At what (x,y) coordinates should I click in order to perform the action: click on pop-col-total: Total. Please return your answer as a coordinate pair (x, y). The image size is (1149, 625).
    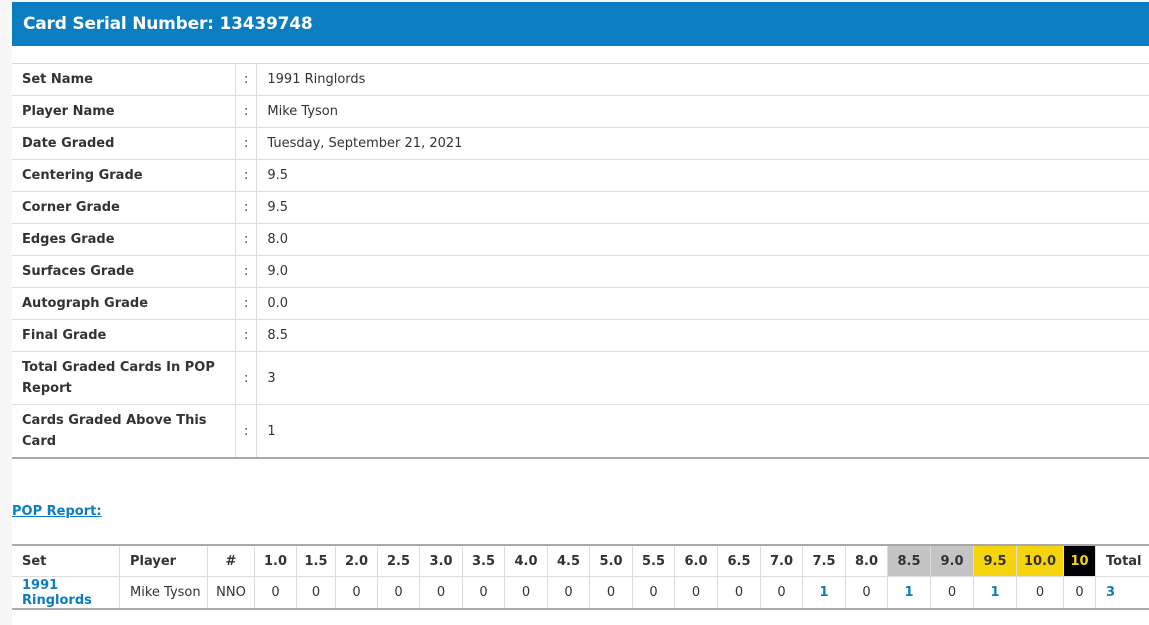
    Looking at the image, I should click on (1122, 561).